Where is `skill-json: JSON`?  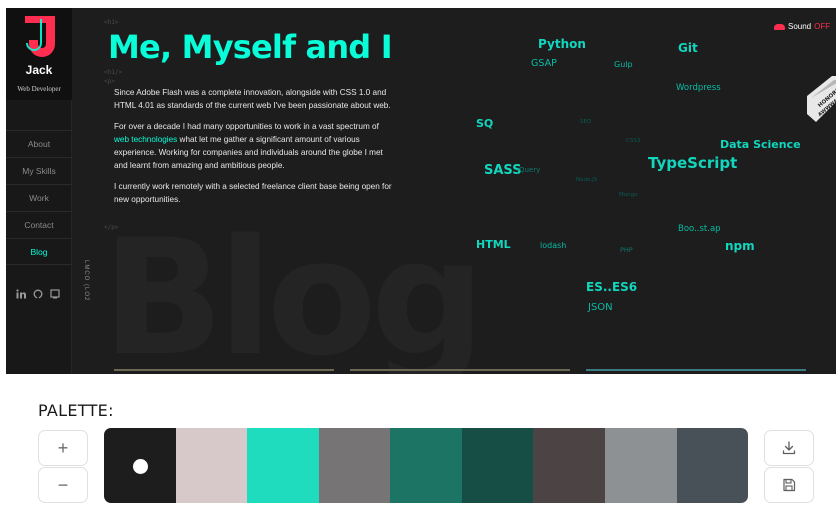
skill-json: JSON is located at coordinates (600, 307).